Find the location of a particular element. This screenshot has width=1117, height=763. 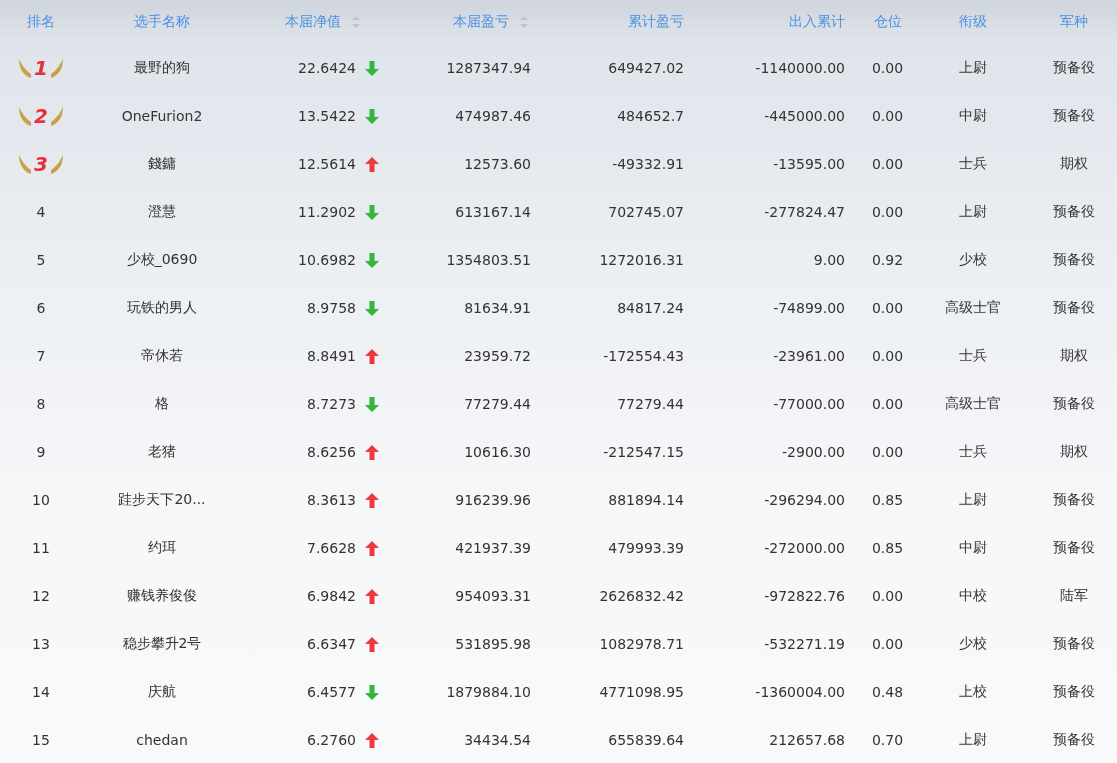

branch-label: 期权 is located at coordinates (1073, 164).